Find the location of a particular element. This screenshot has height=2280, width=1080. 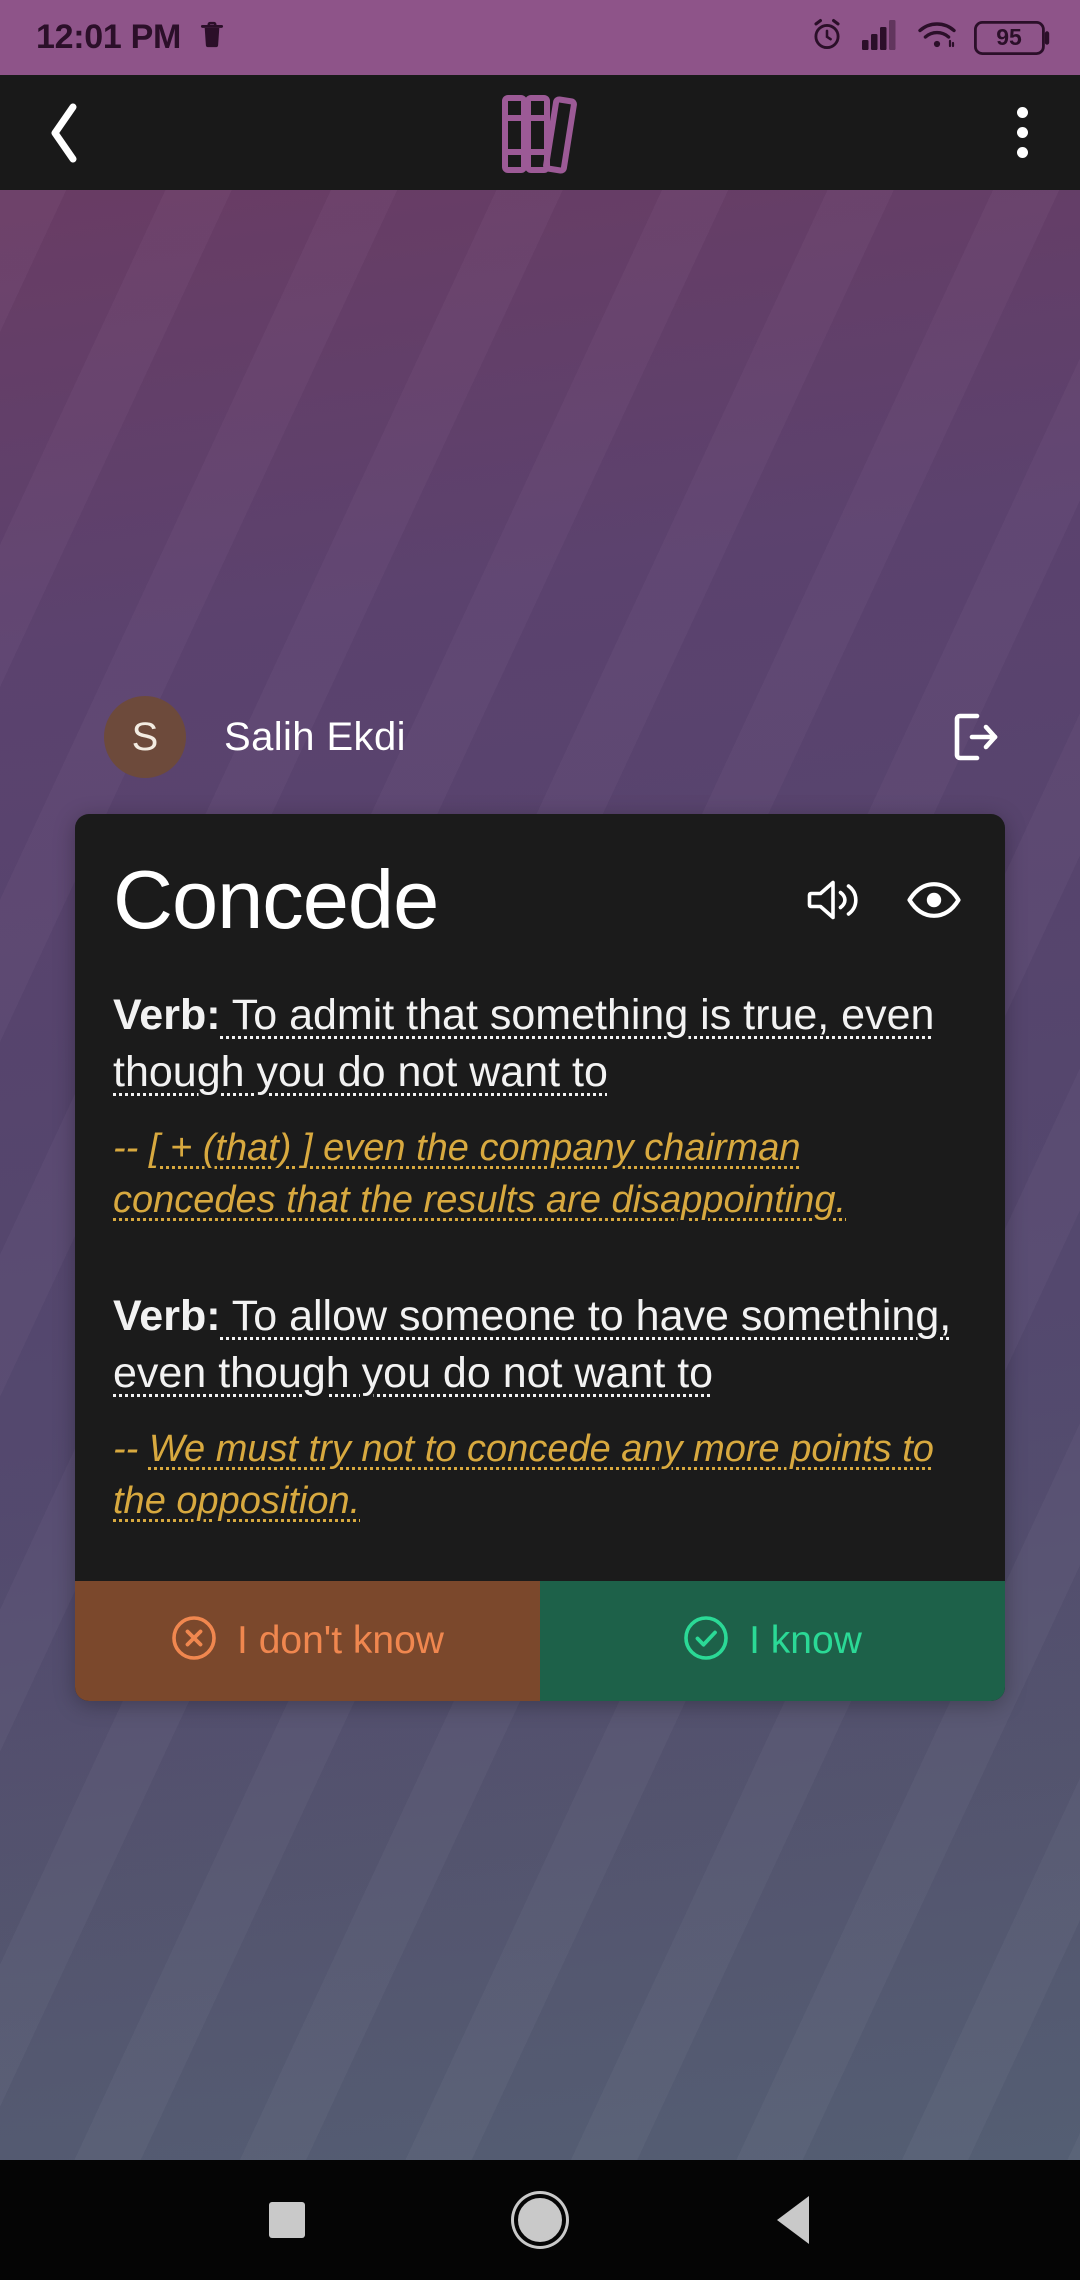

know-button: I know is located at coordinates (772, 1640).